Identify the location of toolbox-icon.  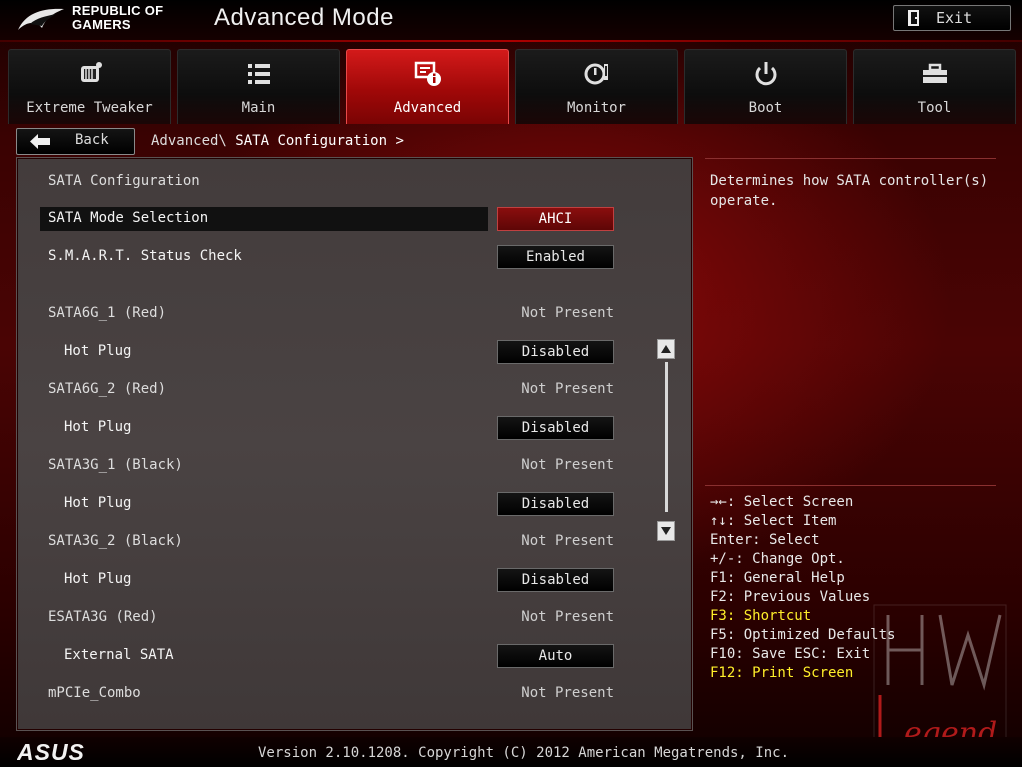
(935, 73).